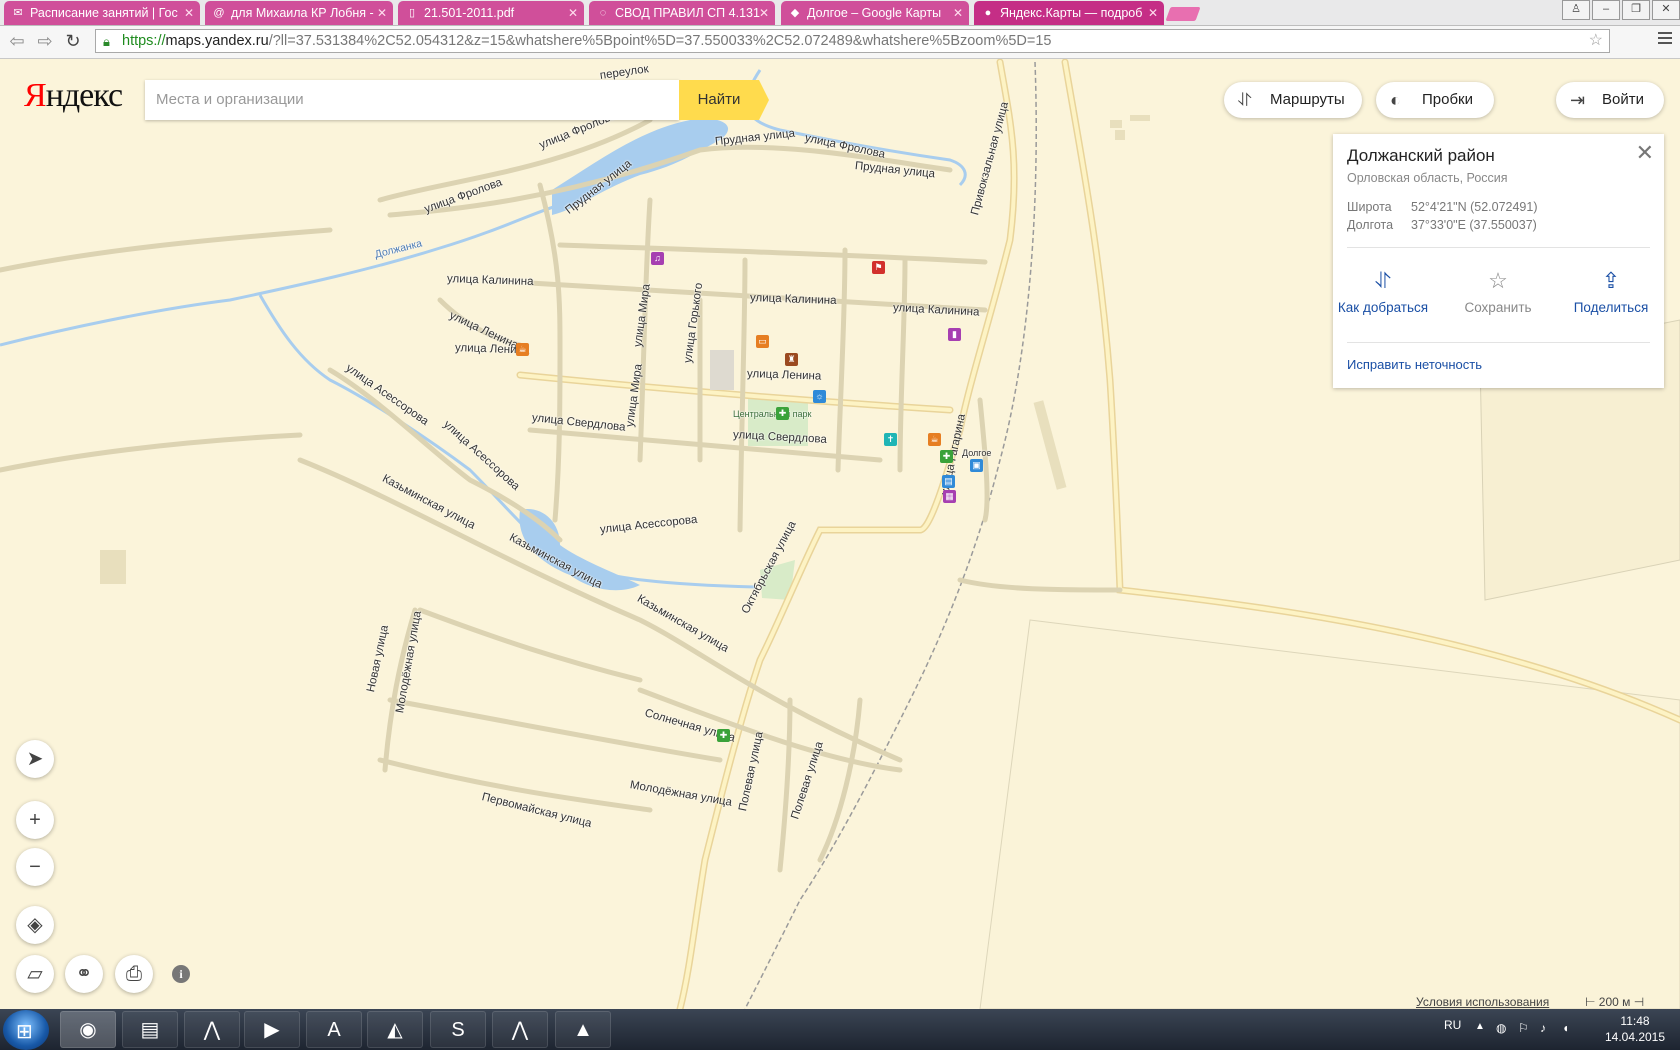  I want to click on latitude-value: 52°4'21"N (52.072491), so click(1474, 207).